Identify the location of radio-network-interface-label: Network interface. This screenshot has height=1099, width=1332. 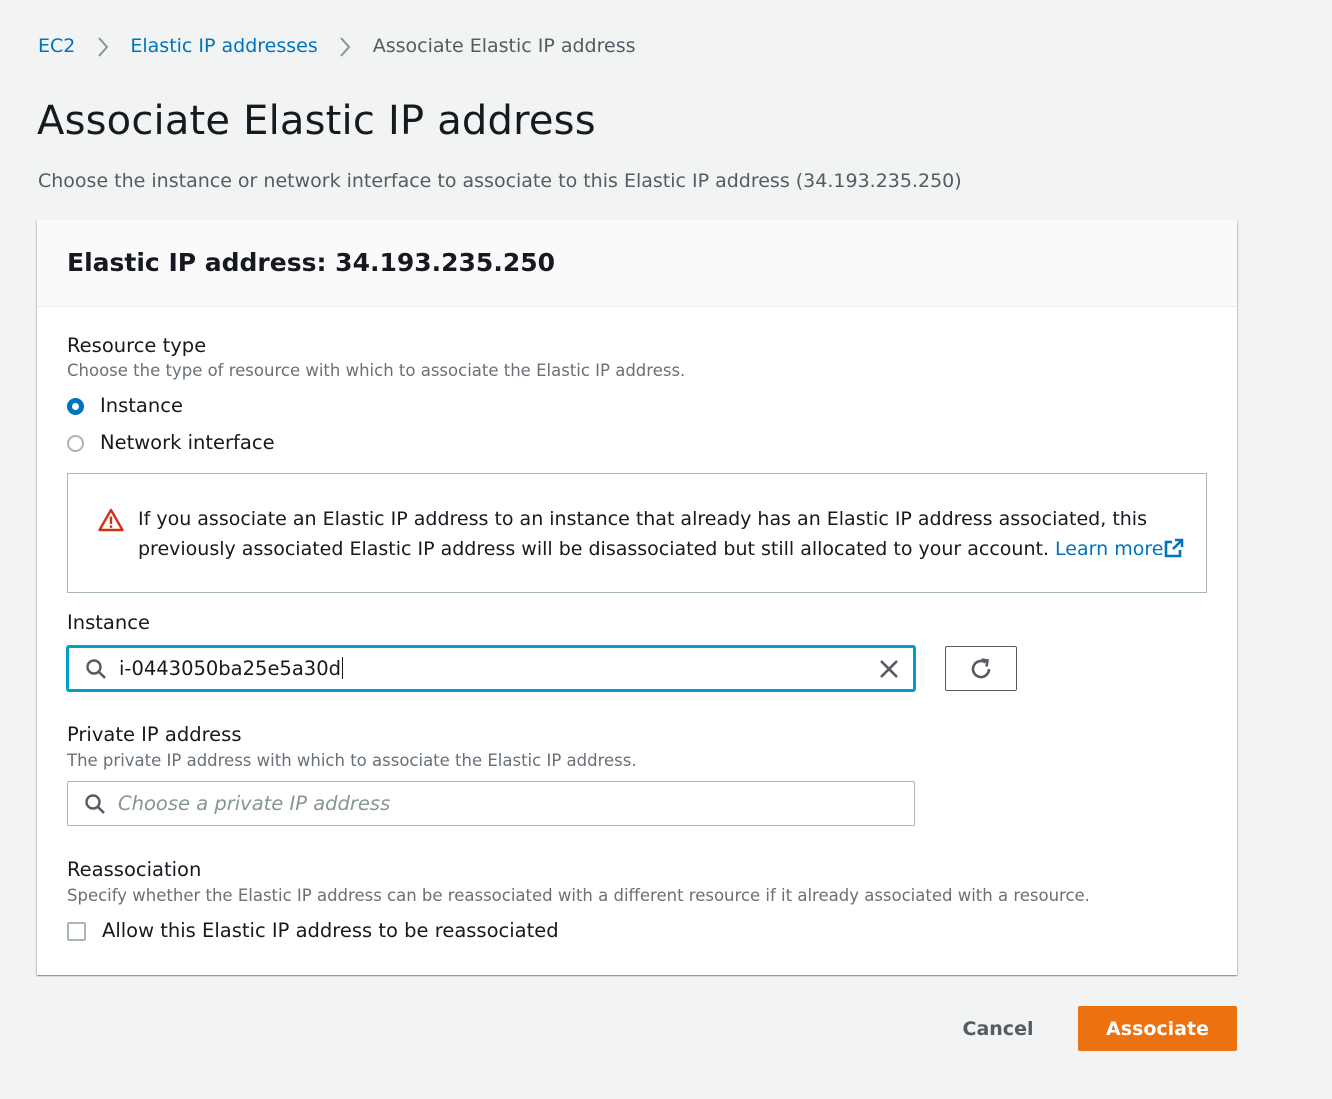
(187, 443).